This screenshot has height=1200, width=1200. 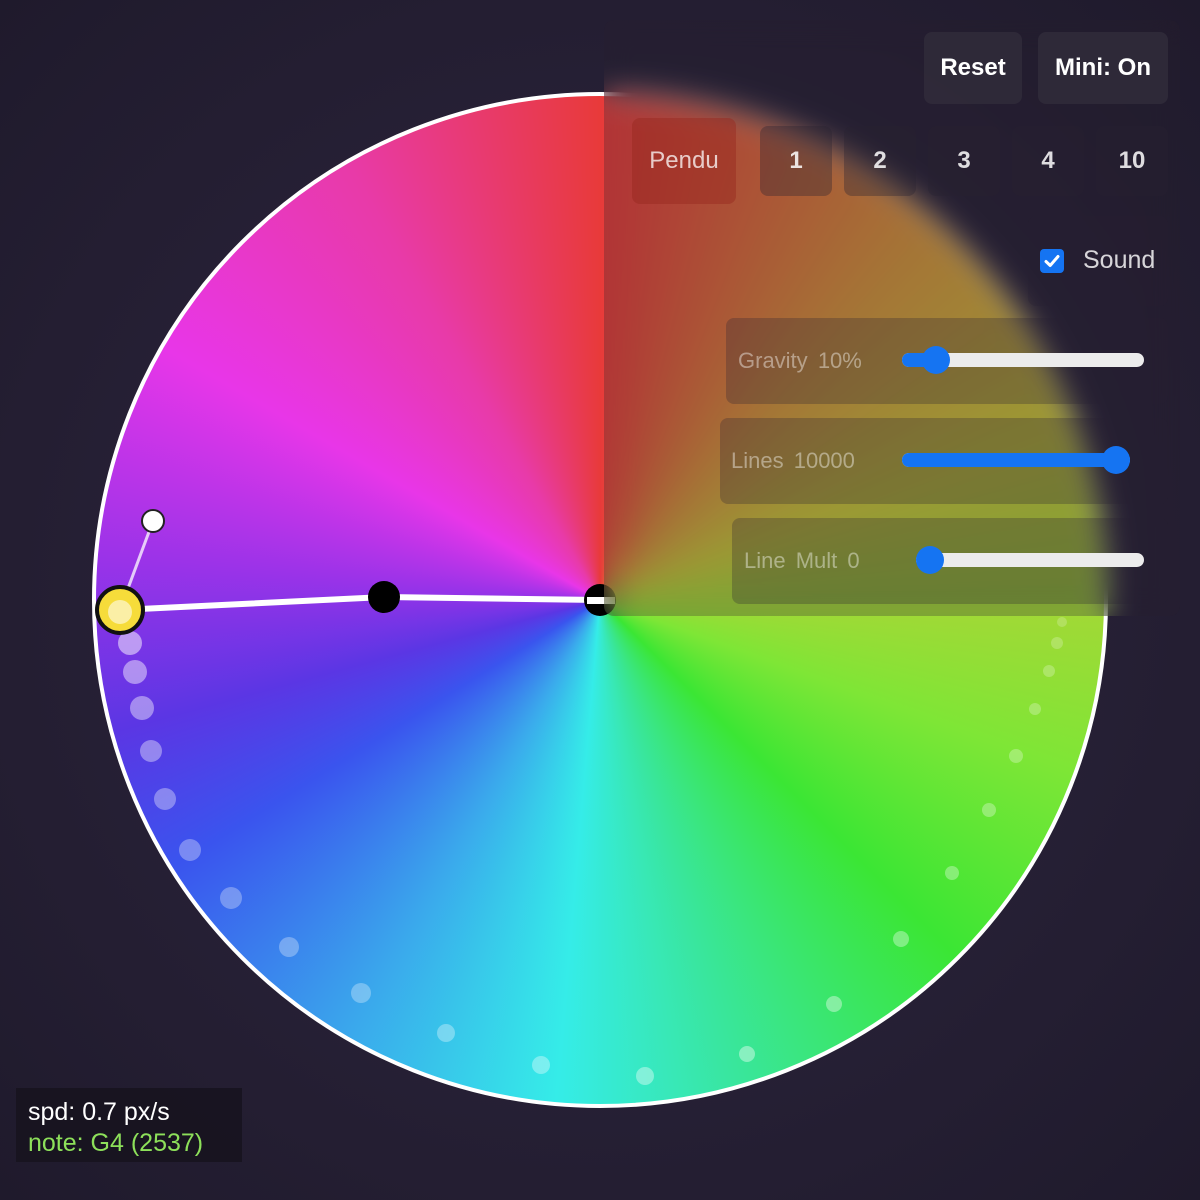 I want to click on line-mult-label-group: Line Mult 0, so click(x=802, y=561).